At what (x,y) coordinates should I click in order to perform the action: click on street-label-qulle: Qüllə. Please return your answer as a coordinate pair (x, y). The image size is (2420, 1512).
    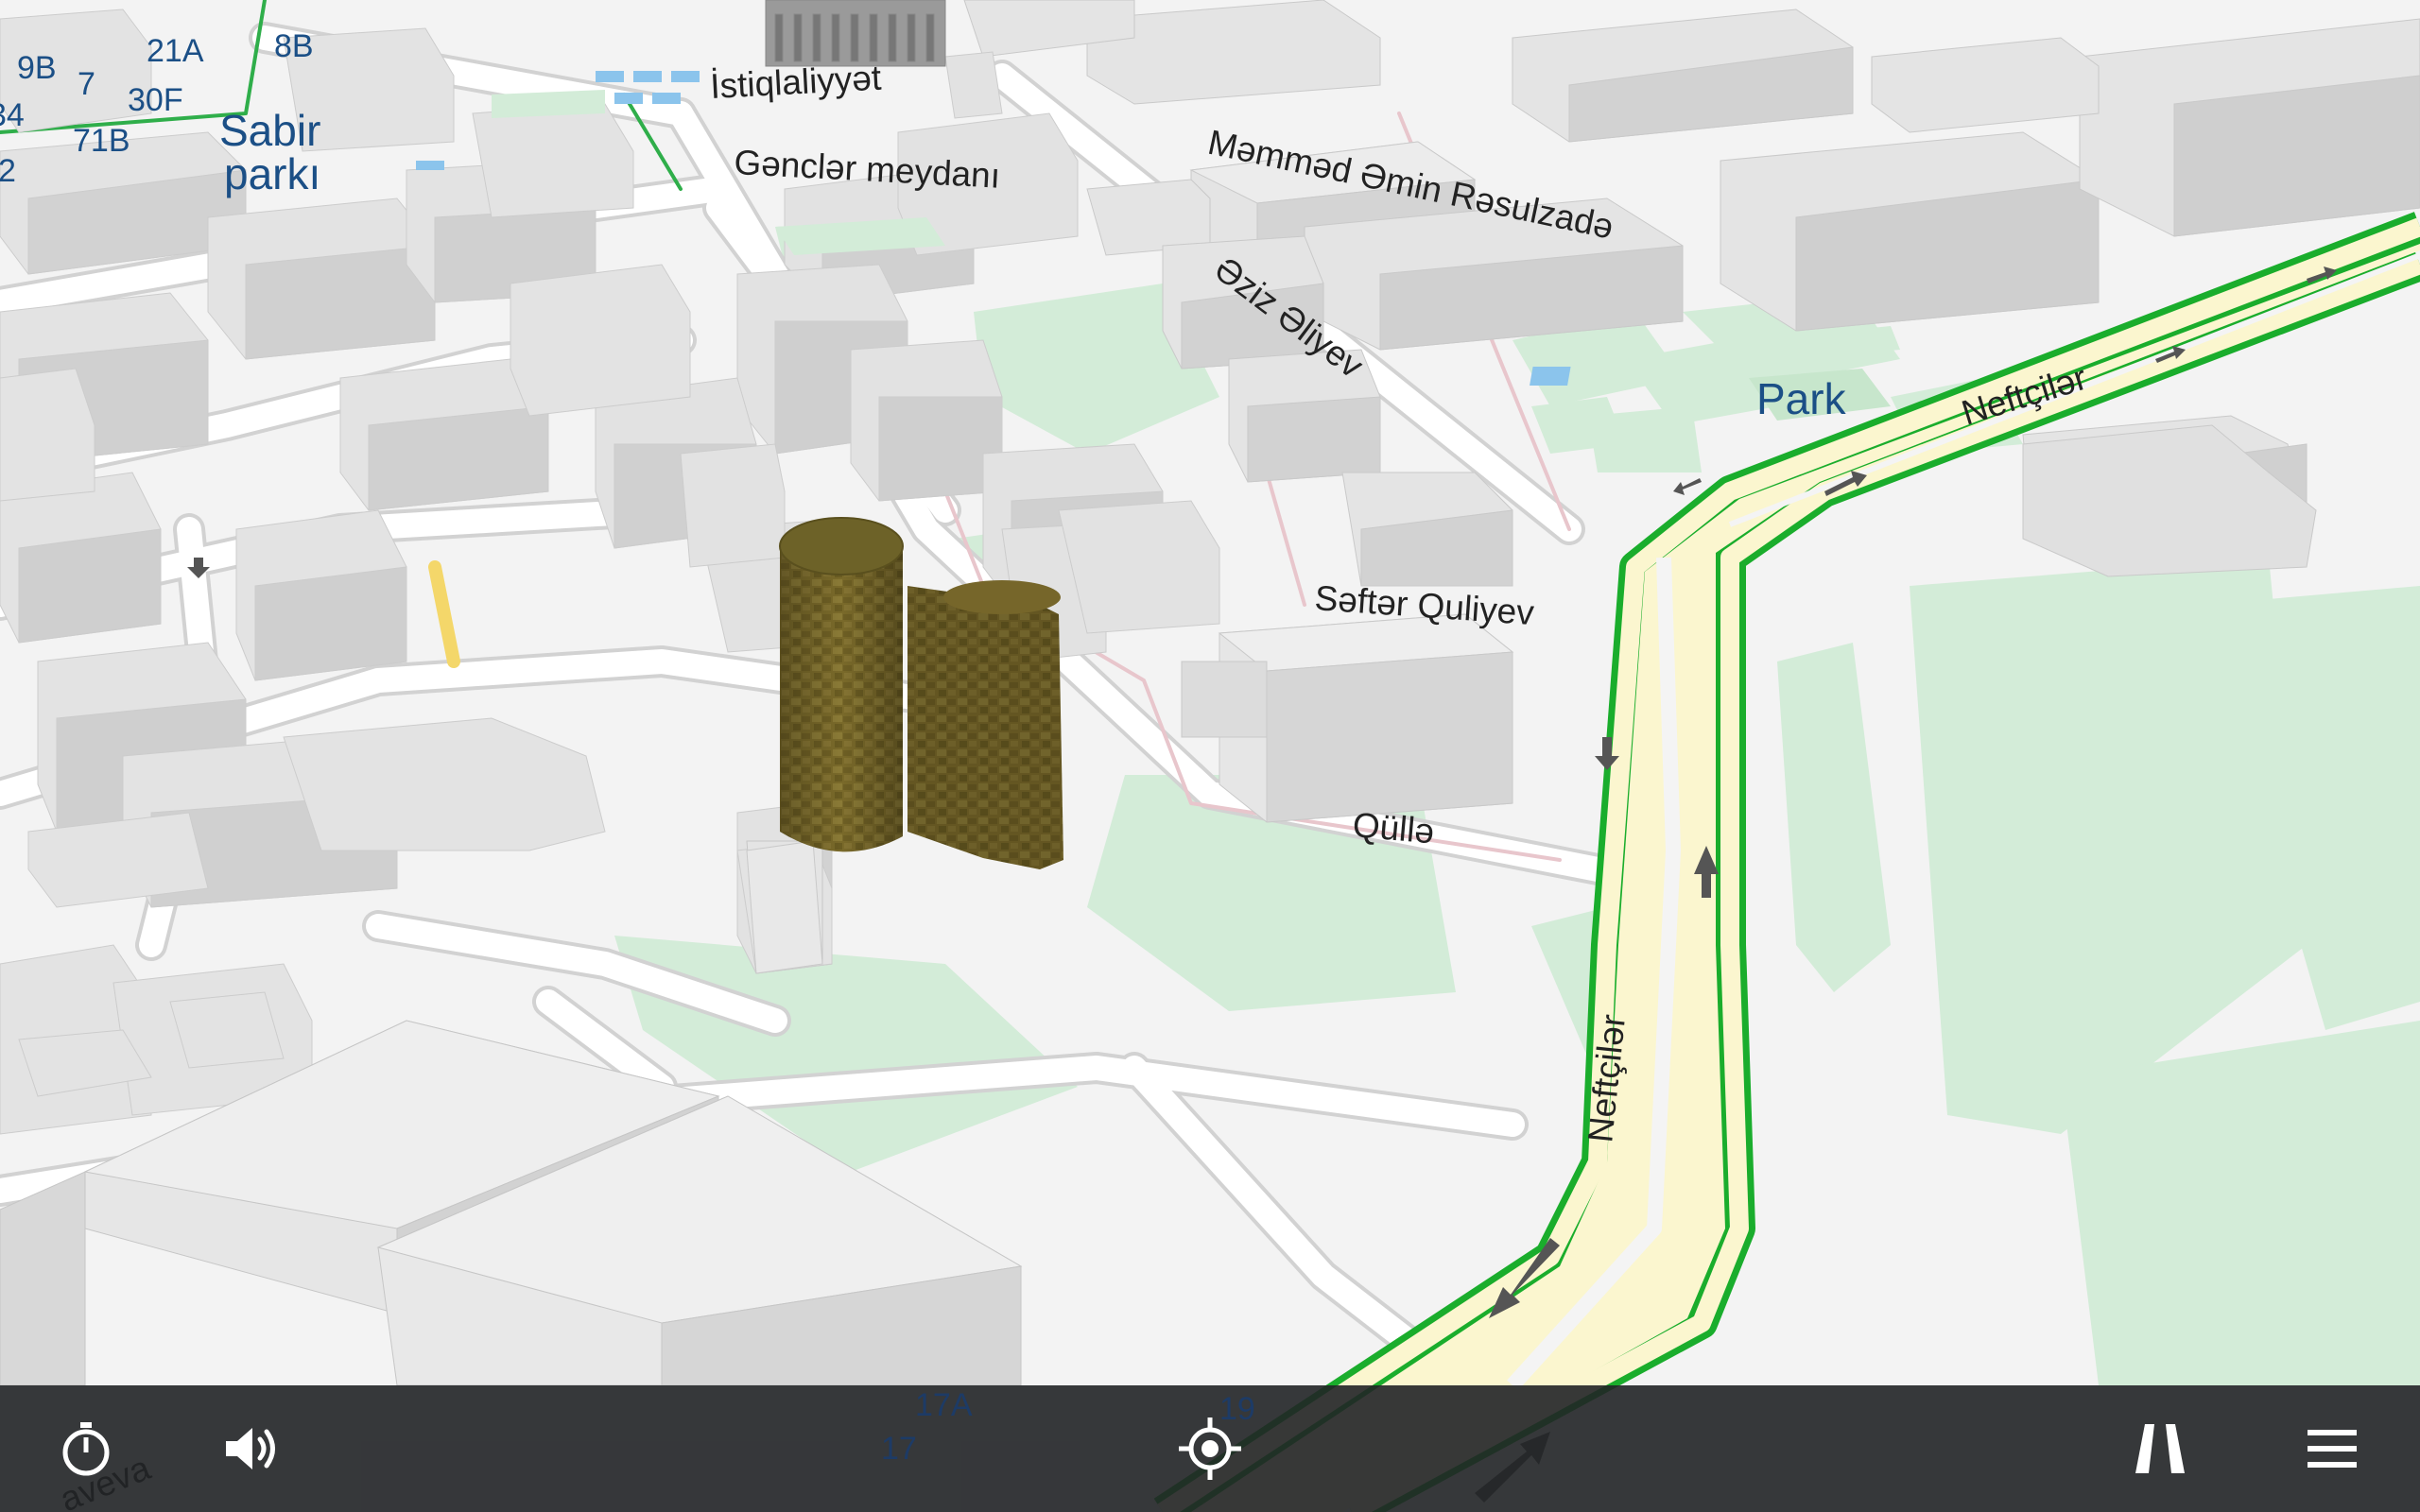
    Looking at the image, I should click on (1393, 827).